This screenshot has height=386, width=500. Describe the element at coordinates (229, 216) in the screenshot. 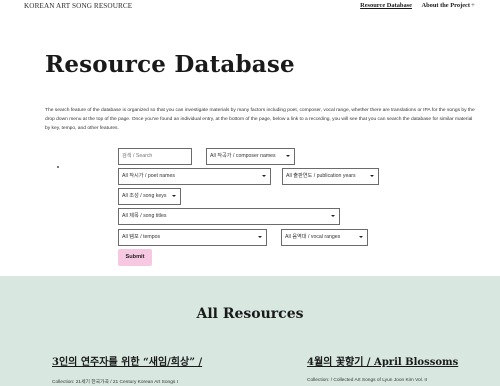

I see `song-title-select: All 제목 / song titles` at that location.